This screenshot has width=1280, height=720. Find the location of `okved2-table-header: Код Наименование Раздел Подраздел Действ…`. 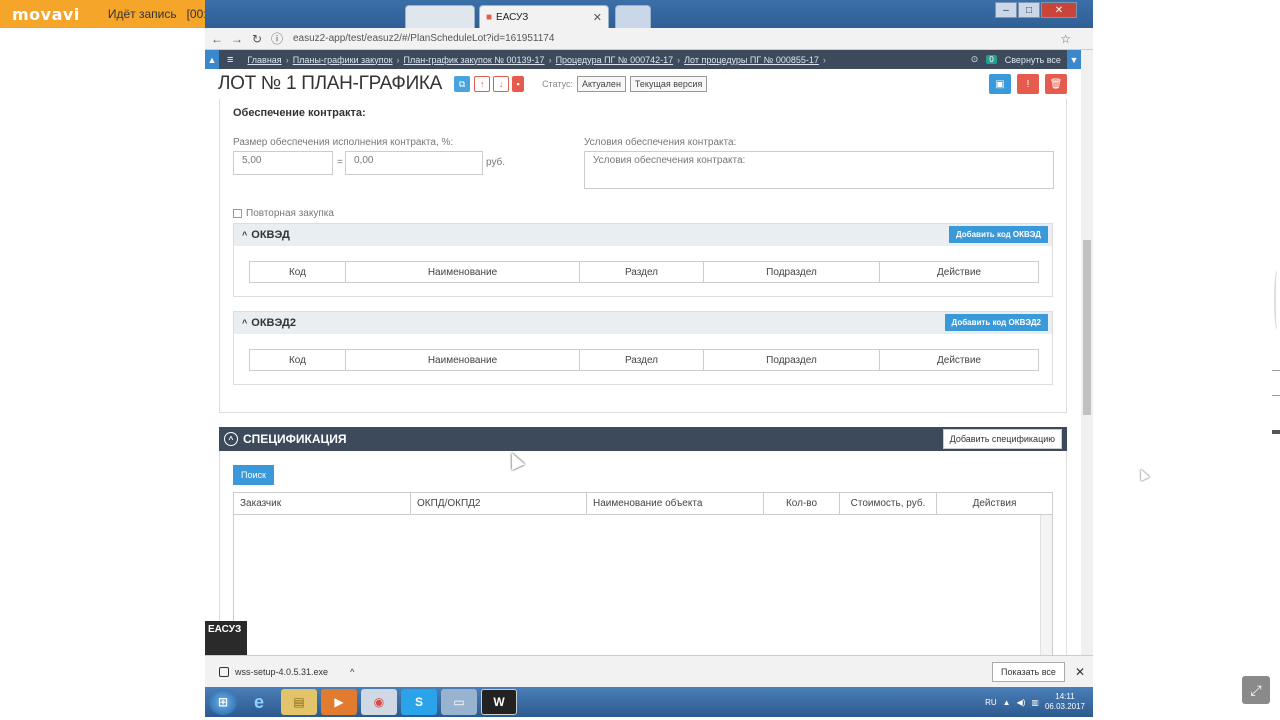

okved2-table-header: Код Наименование Раздел Подраздел Действ… is located at coordinates (644, 360).